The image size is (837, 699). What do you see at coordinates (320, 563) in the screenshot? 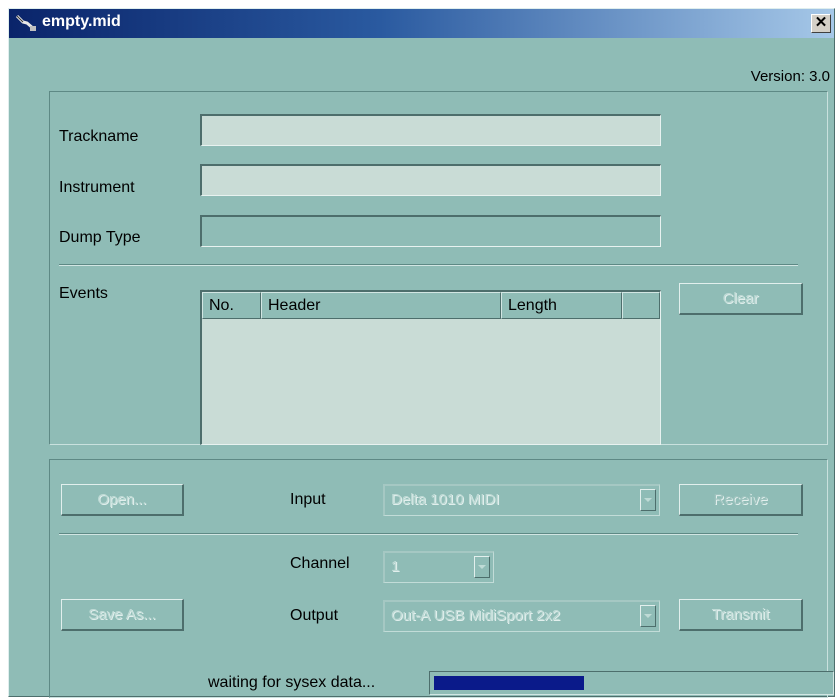
I see `channel-label: Channel` at bounding box center [320, 563].